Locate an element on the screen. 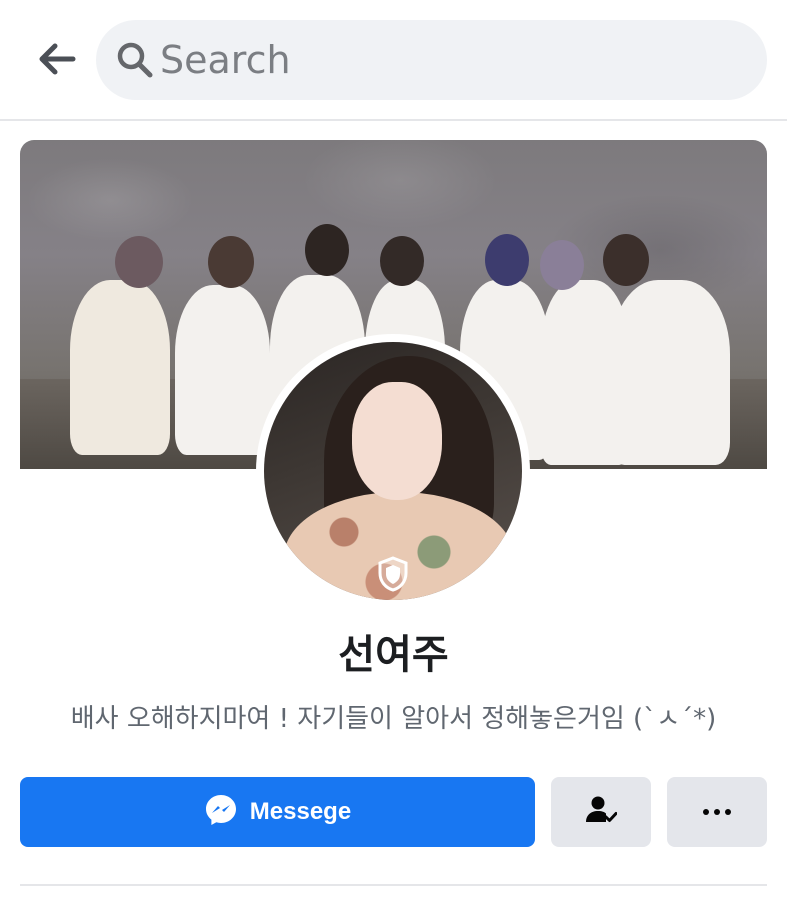 Image resolution: width=787 pixels, height=903 pixels. messenger-icon is located at coordinates (221, 812).